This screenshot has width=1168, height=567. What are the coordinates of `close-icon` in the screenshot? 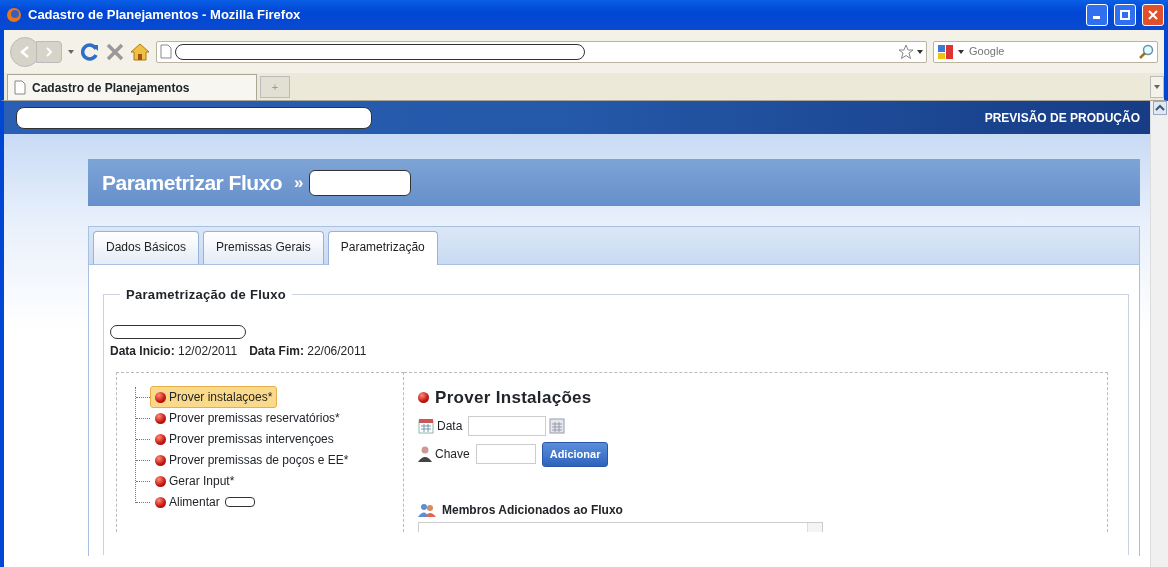 It's located at (1153, 15).